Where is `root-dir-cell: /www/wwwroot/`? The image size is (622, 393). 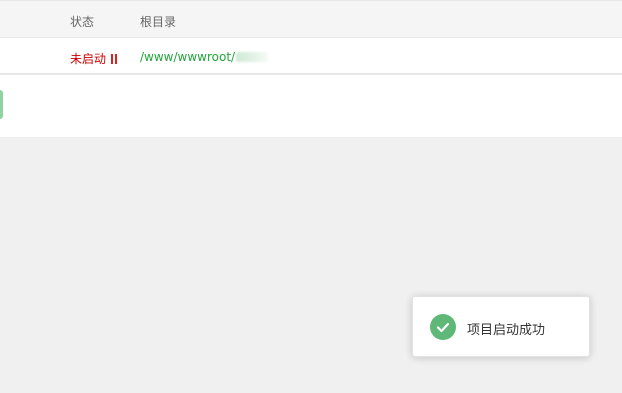 root-dir-cell: /www/wwwroot/ is located at coordinates (204, 57).